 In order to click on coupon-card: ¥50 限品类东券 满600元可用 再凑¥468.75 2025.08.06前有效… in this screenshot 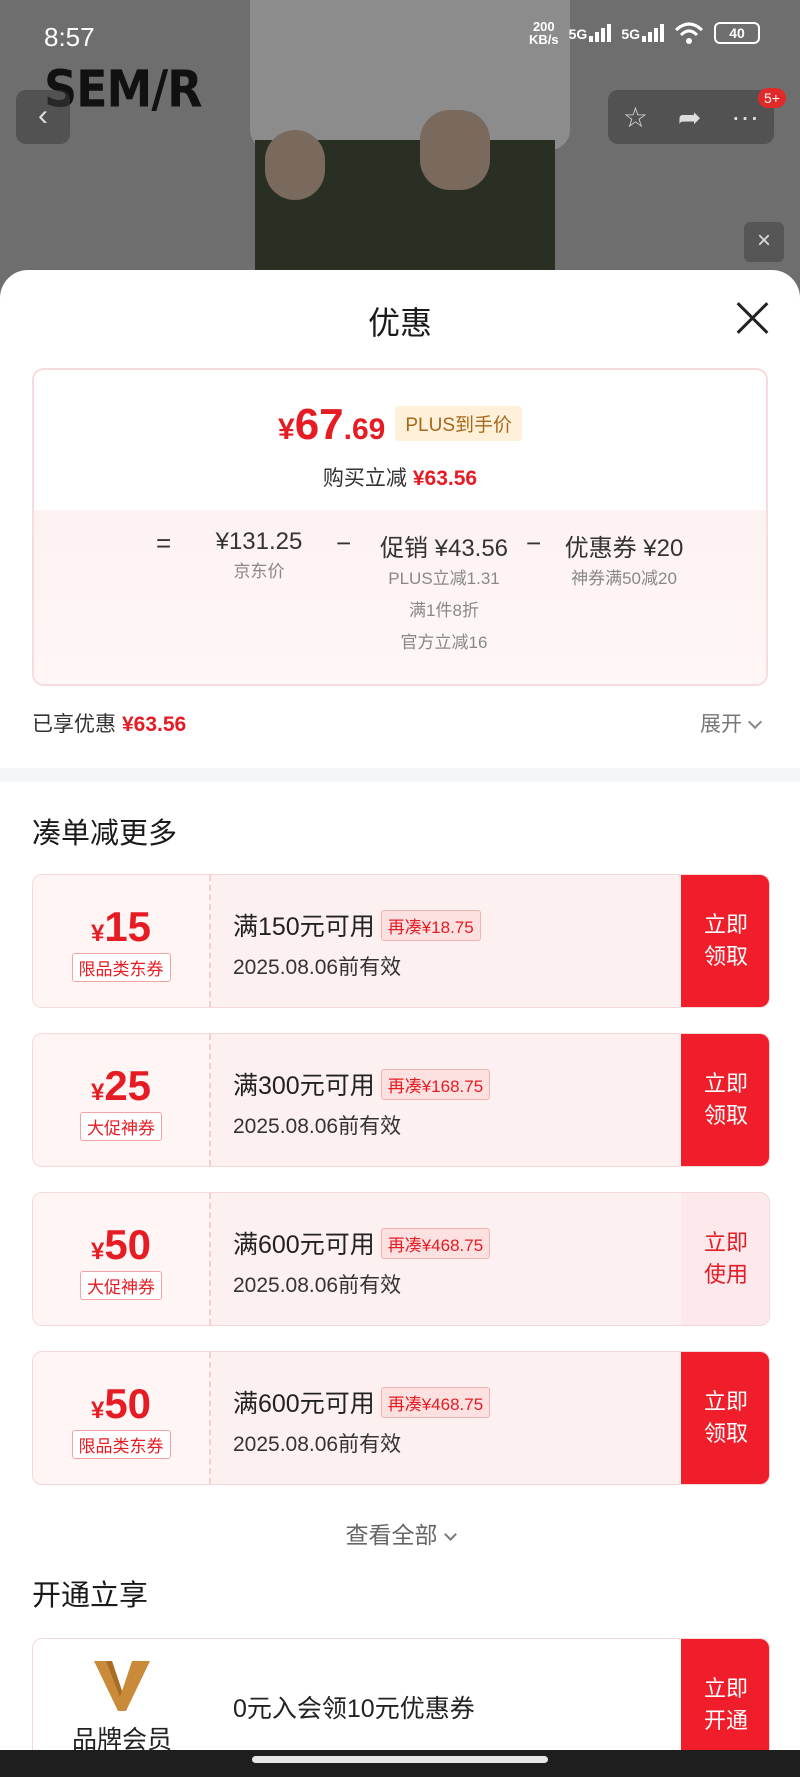, I will do `click(401, 1418)`.